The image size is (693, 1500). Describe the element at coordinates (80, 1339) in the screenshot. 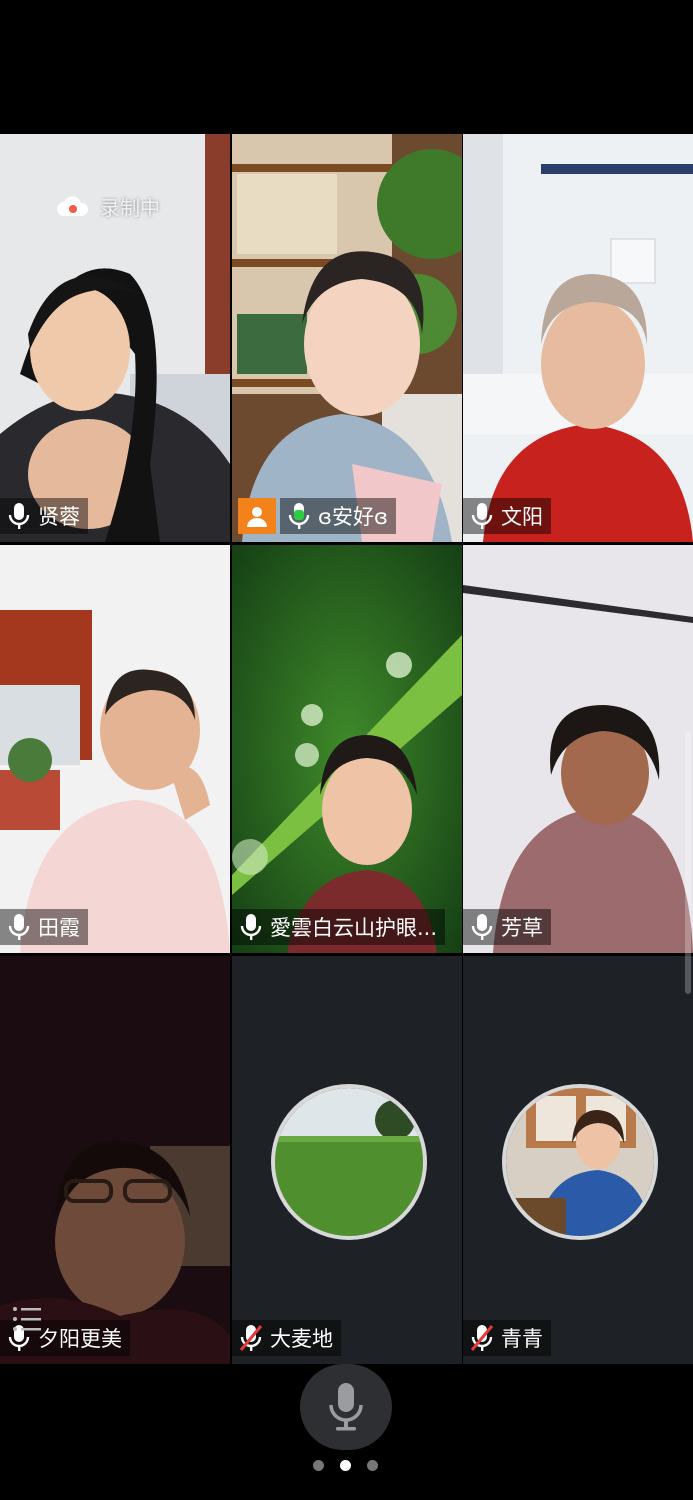

I see `participant-name: 夕阳更美` at that location.